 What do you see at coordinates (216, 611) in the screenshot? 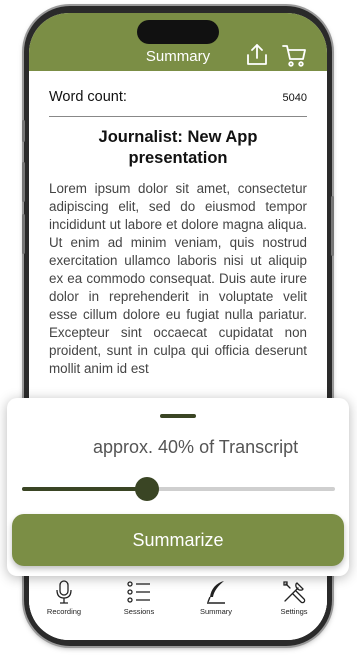
I see `tab-label: Summary` at bounding box center [216, 611].